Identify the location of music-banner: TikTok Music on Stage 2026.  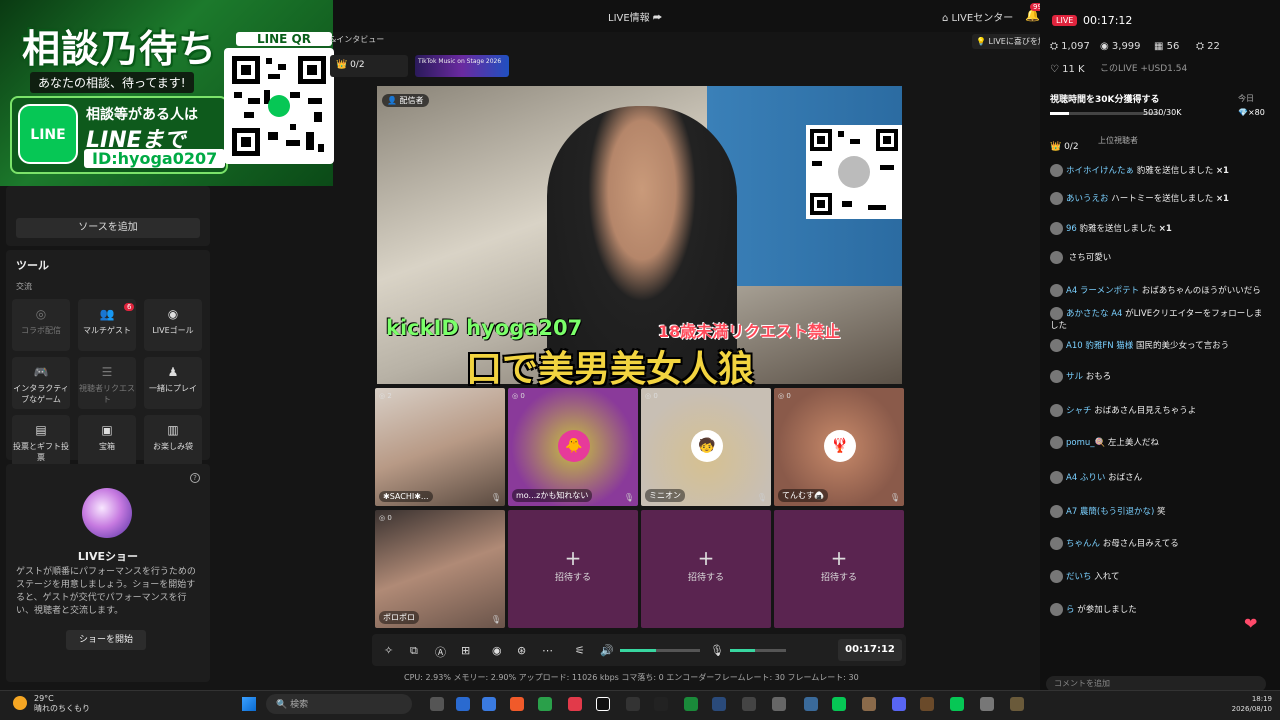
(462, 66).